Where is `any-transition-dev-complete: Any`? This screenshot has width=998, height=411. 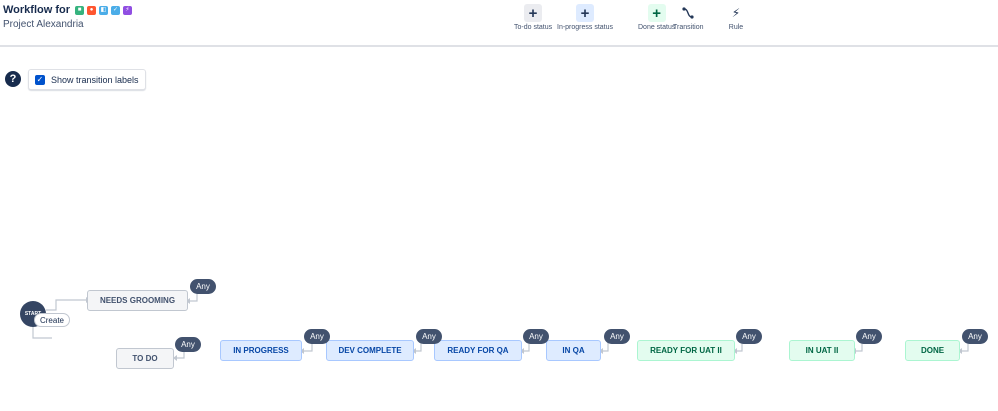 any-transition-dev-complete: Any is located at coordinates (429, 336).